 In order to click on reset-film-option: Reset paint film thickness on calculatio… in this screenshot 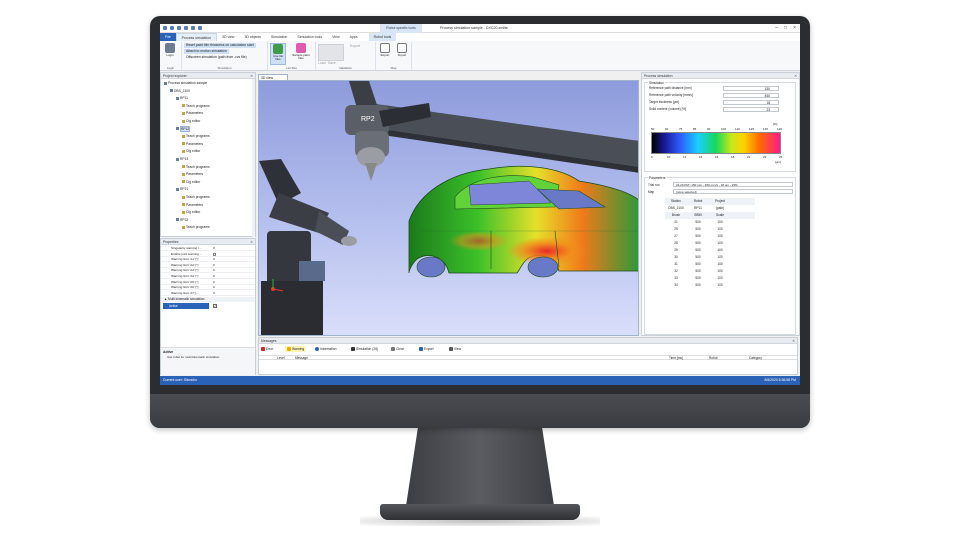, I will do `click(220, 45)`.